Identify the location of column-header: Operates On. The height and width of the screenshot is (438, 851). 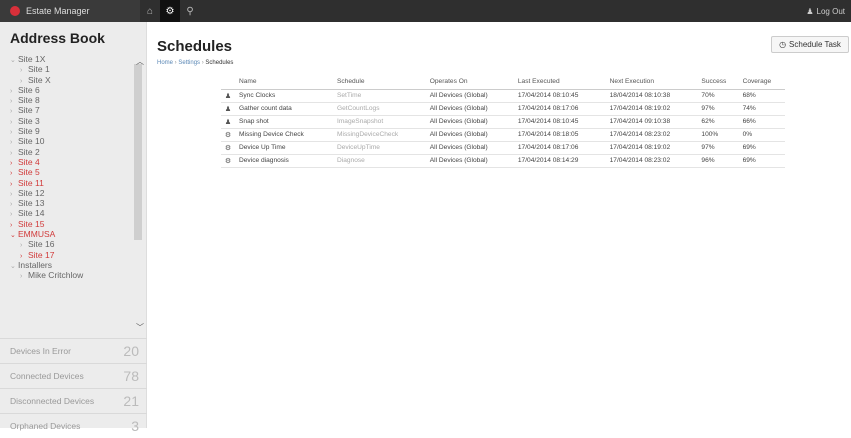
(469, 82).